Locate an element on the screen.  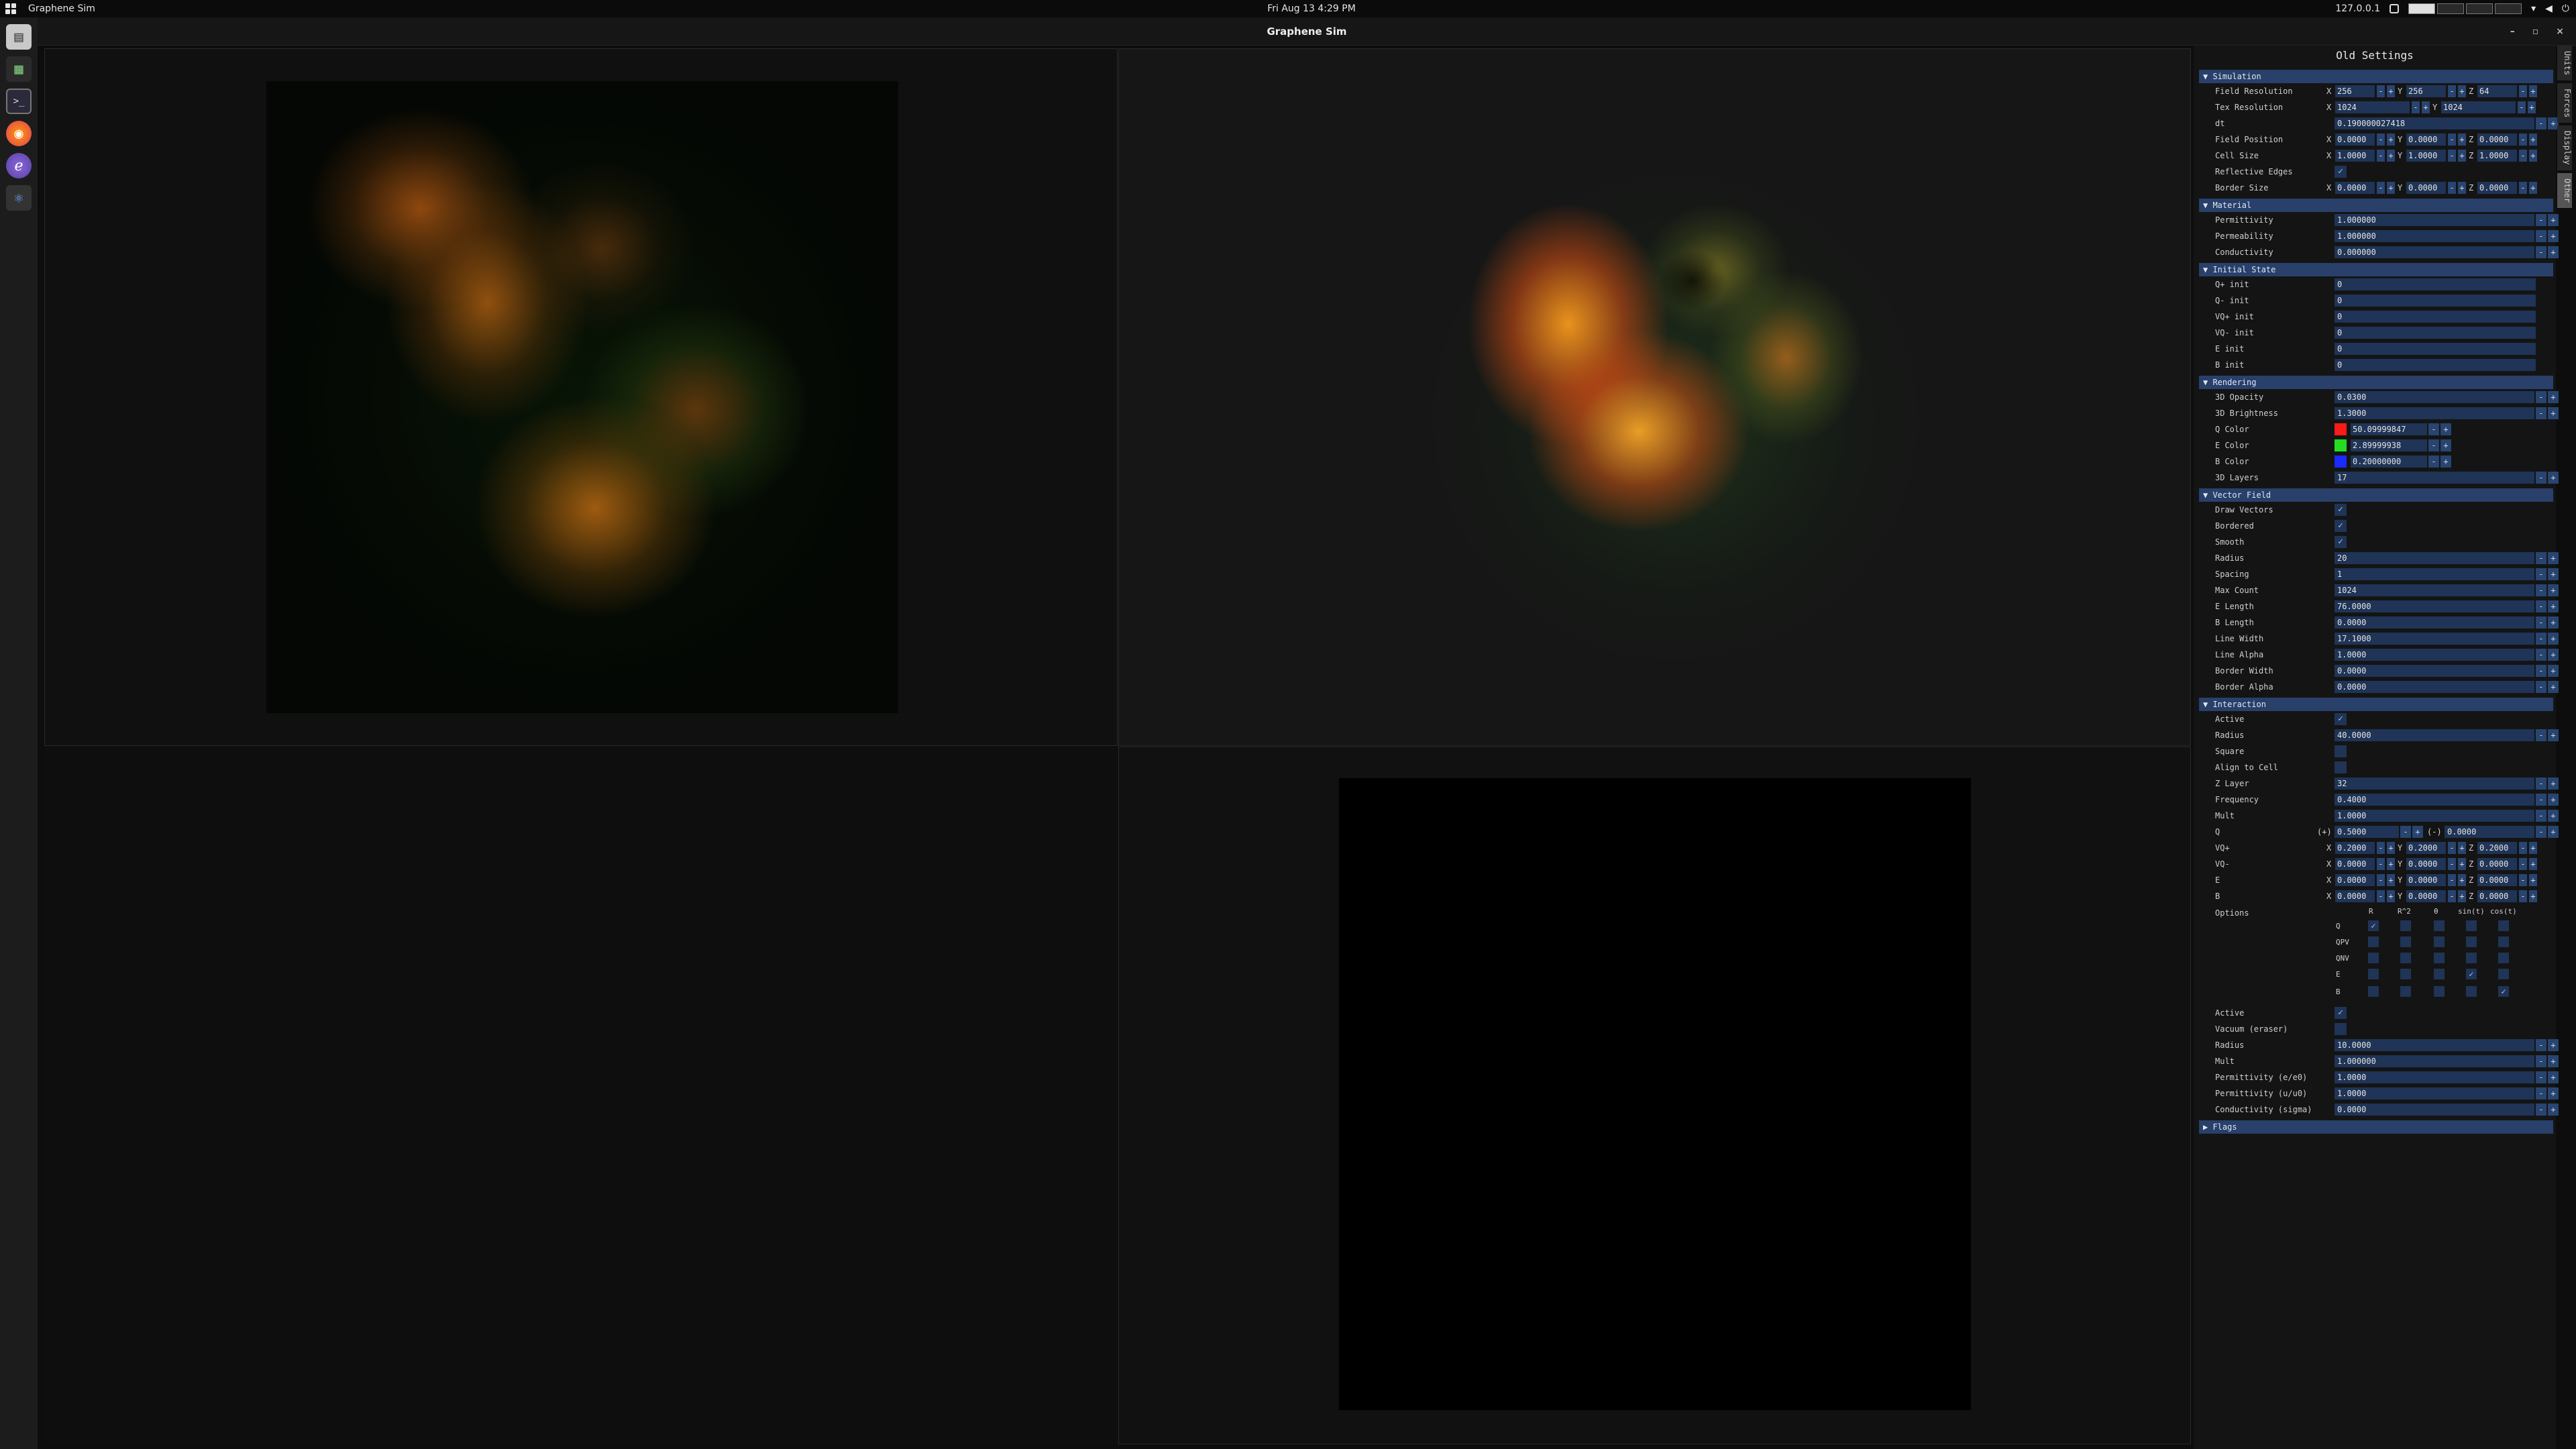
spreadsheet-icon: ▦ is located at coordinates (19, 69).